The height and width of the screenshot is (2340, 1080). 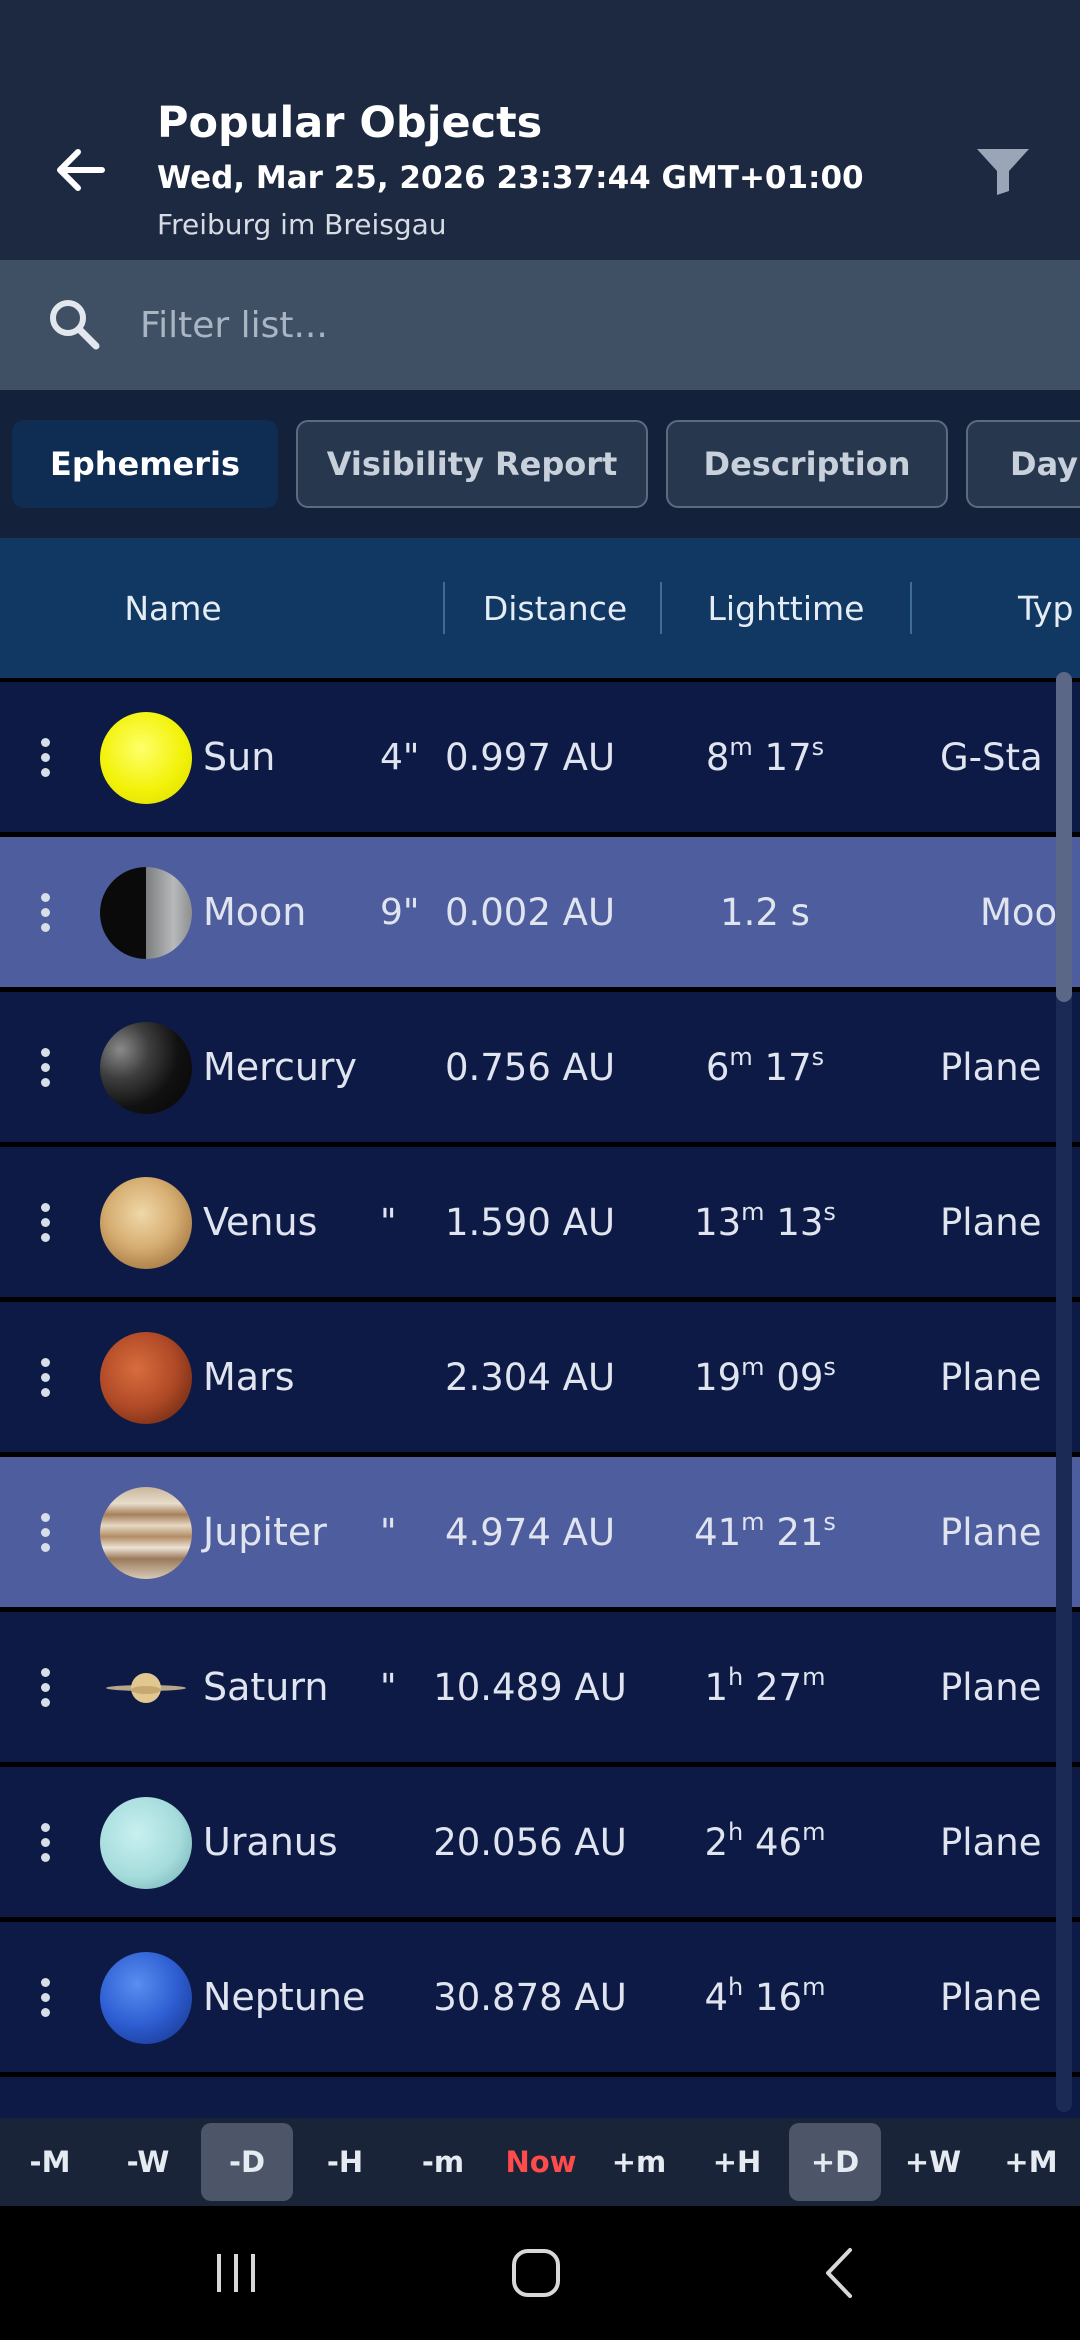 What do you see at coordinates (247, 2162) in the screenshot?
I see `time-minus-day-button: -D` at bounding box center [247, 2162].